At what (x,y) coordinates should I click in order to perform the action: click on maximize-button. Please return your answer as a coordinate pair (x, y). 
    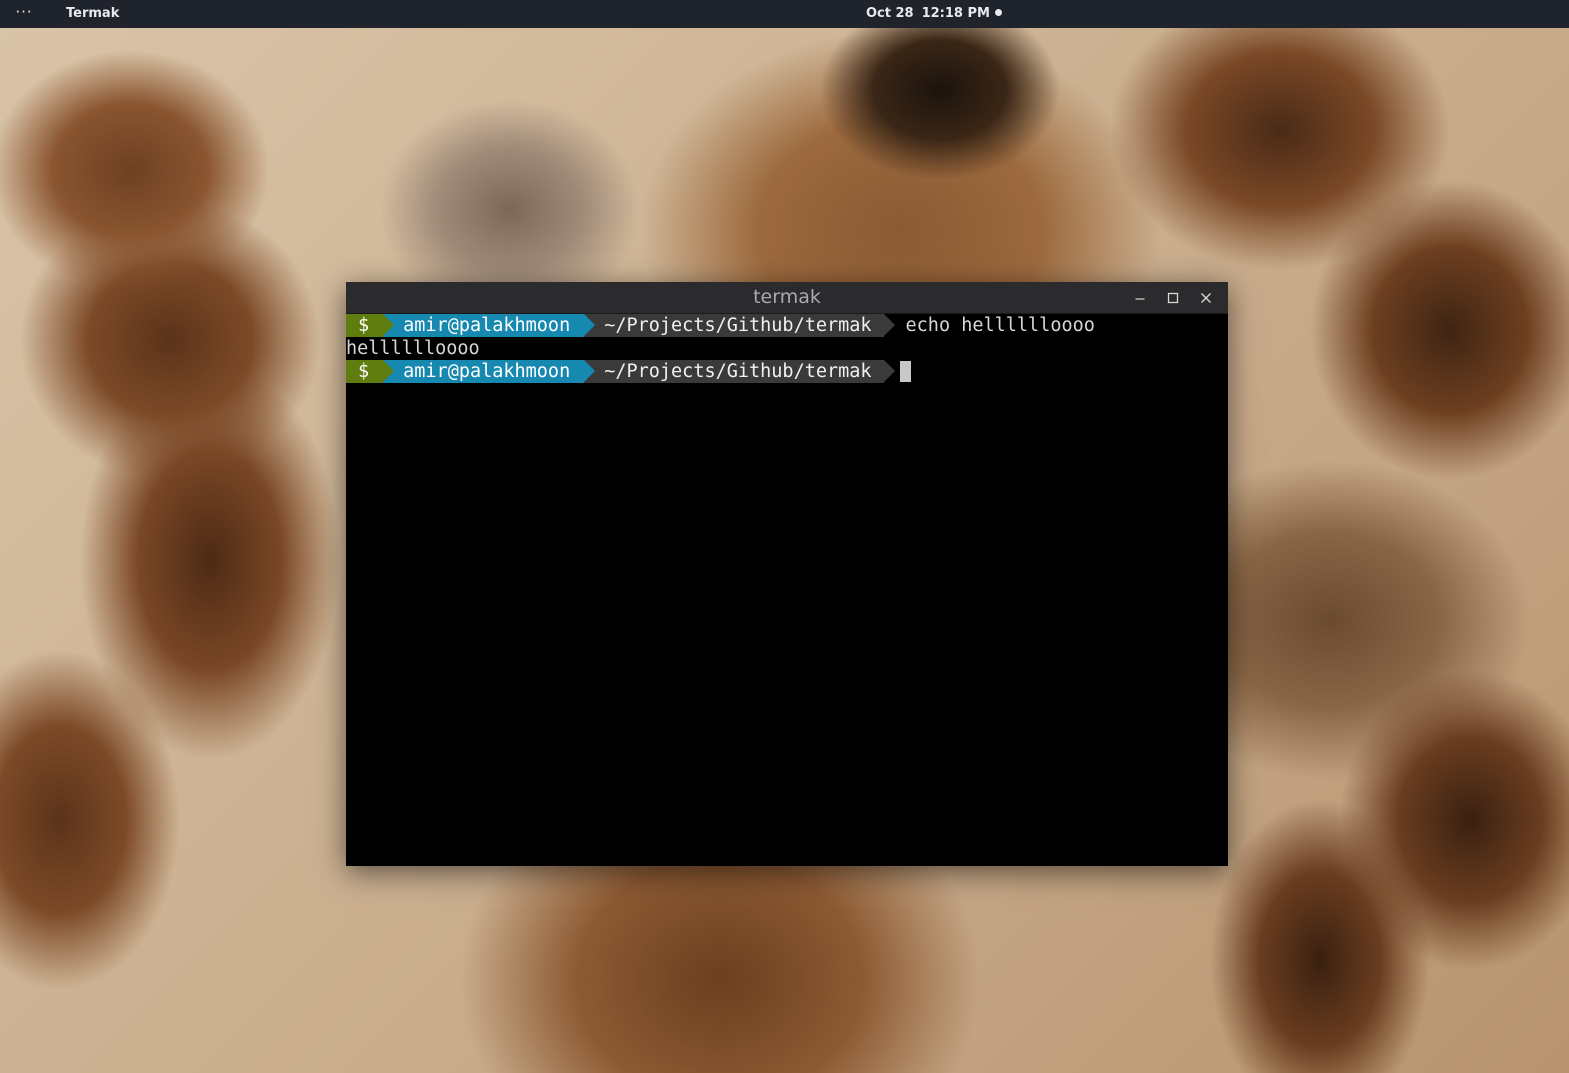
    Looking at the image, I should click on (1173, 298).